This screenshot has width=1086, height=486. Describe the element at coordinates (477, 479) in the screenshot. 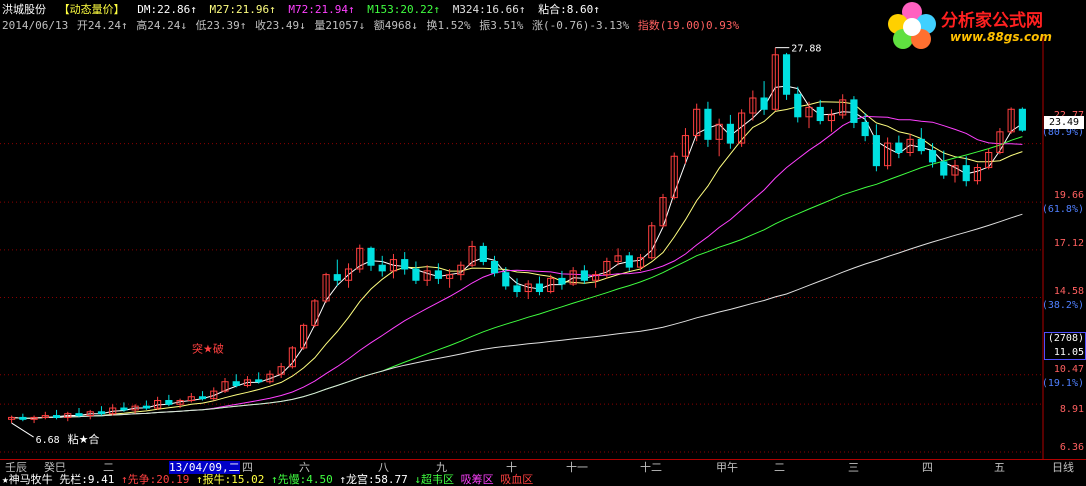

I see `bottom-item: 吸筹区` at that location.